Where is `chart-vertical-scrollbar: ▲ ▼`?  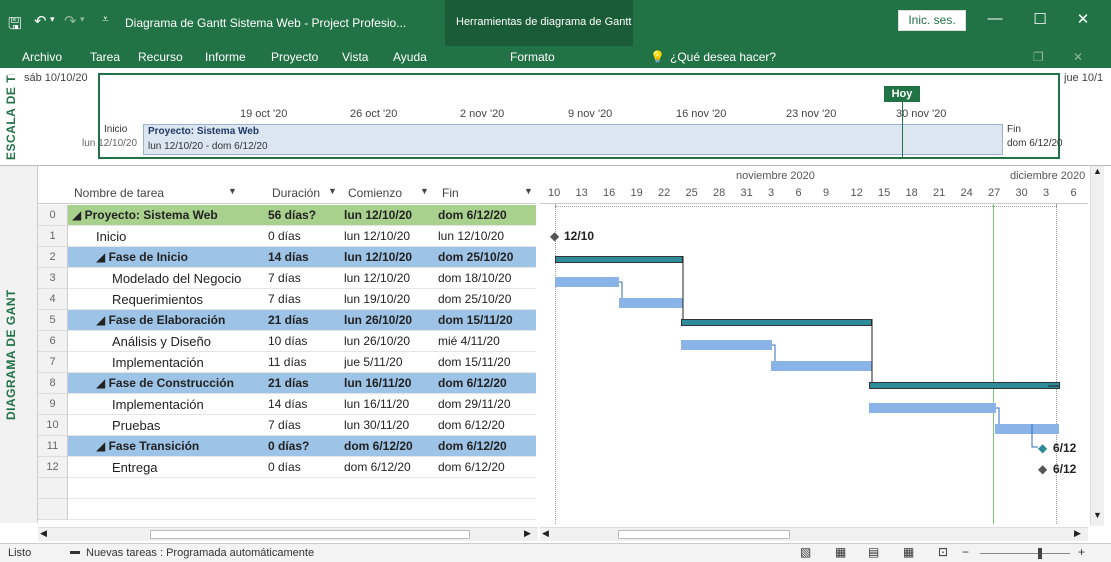 chart-vertical-scrollbar: ▲ ▼ is located at coordinates (1097, 346).